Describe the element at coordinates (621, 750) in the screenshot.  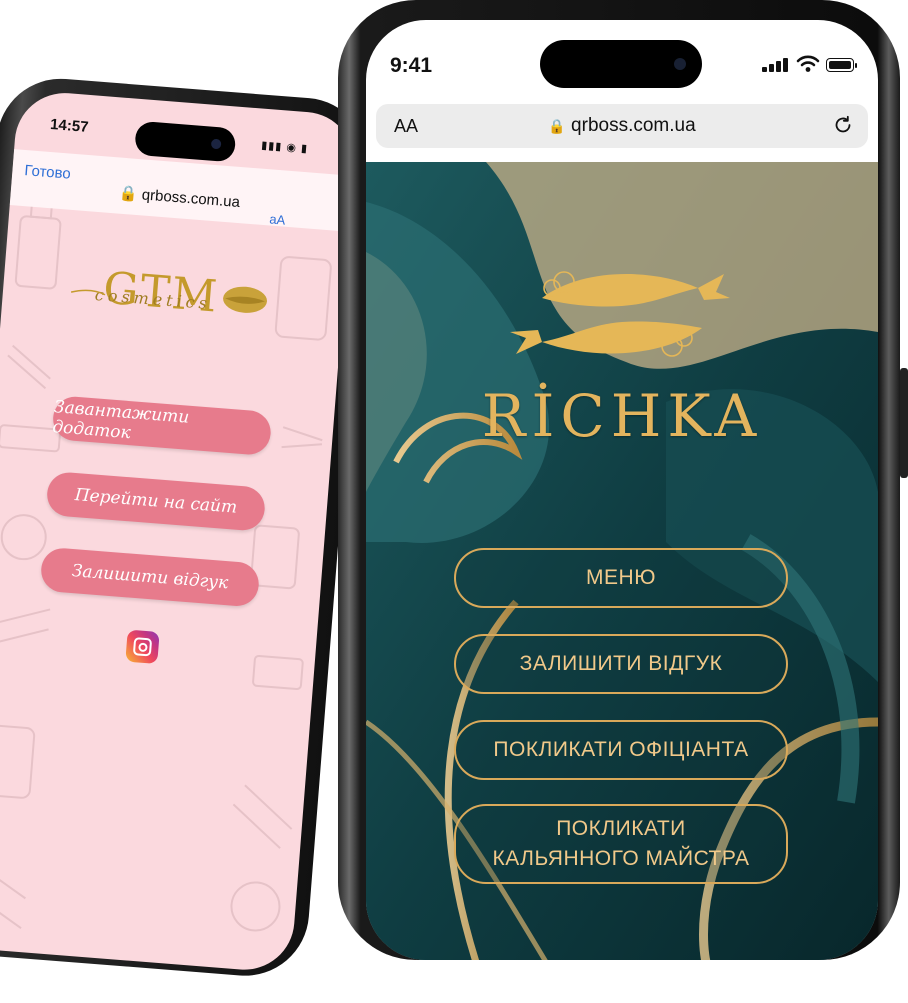
I see `call-waiter-button: ПОКЛИКАТИ ОФІЦІАНТА` at that location.